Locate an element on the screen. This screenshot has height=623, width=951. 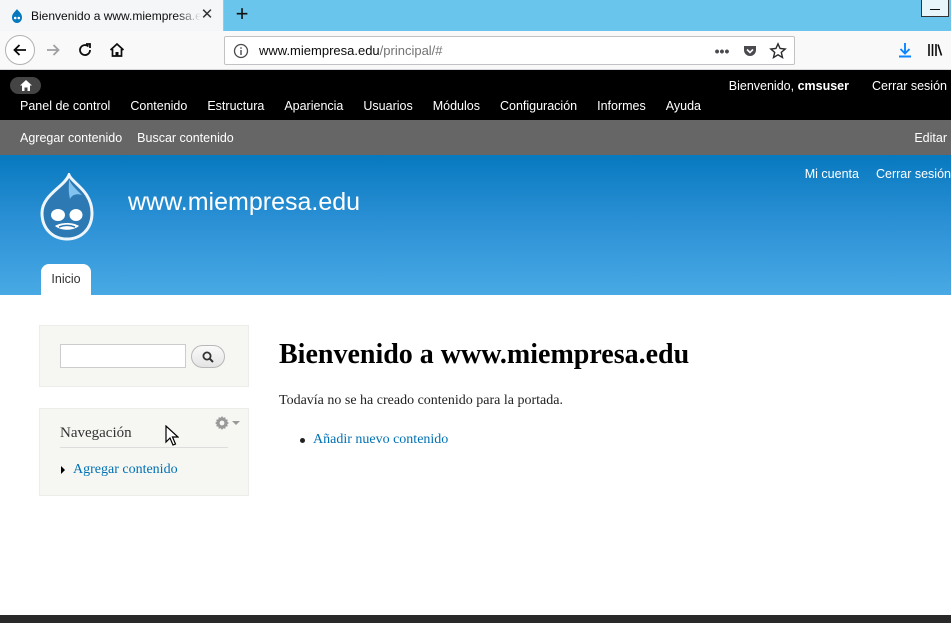
admin-menu-item-structure: Estructura is located at coordinates (235, 106).